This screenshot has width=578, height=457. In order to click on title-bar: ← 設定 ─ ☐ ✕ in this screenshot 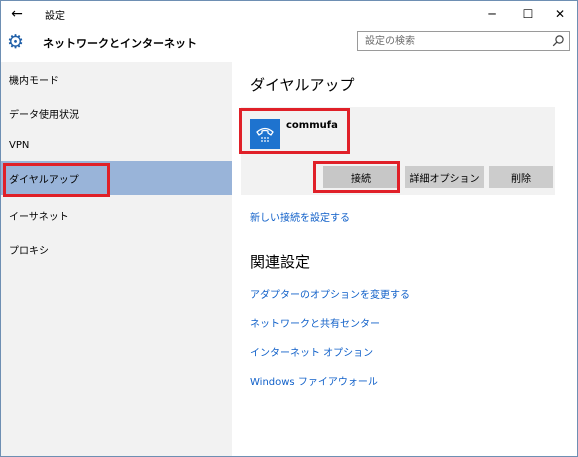, I will do `click(289, 14)`.